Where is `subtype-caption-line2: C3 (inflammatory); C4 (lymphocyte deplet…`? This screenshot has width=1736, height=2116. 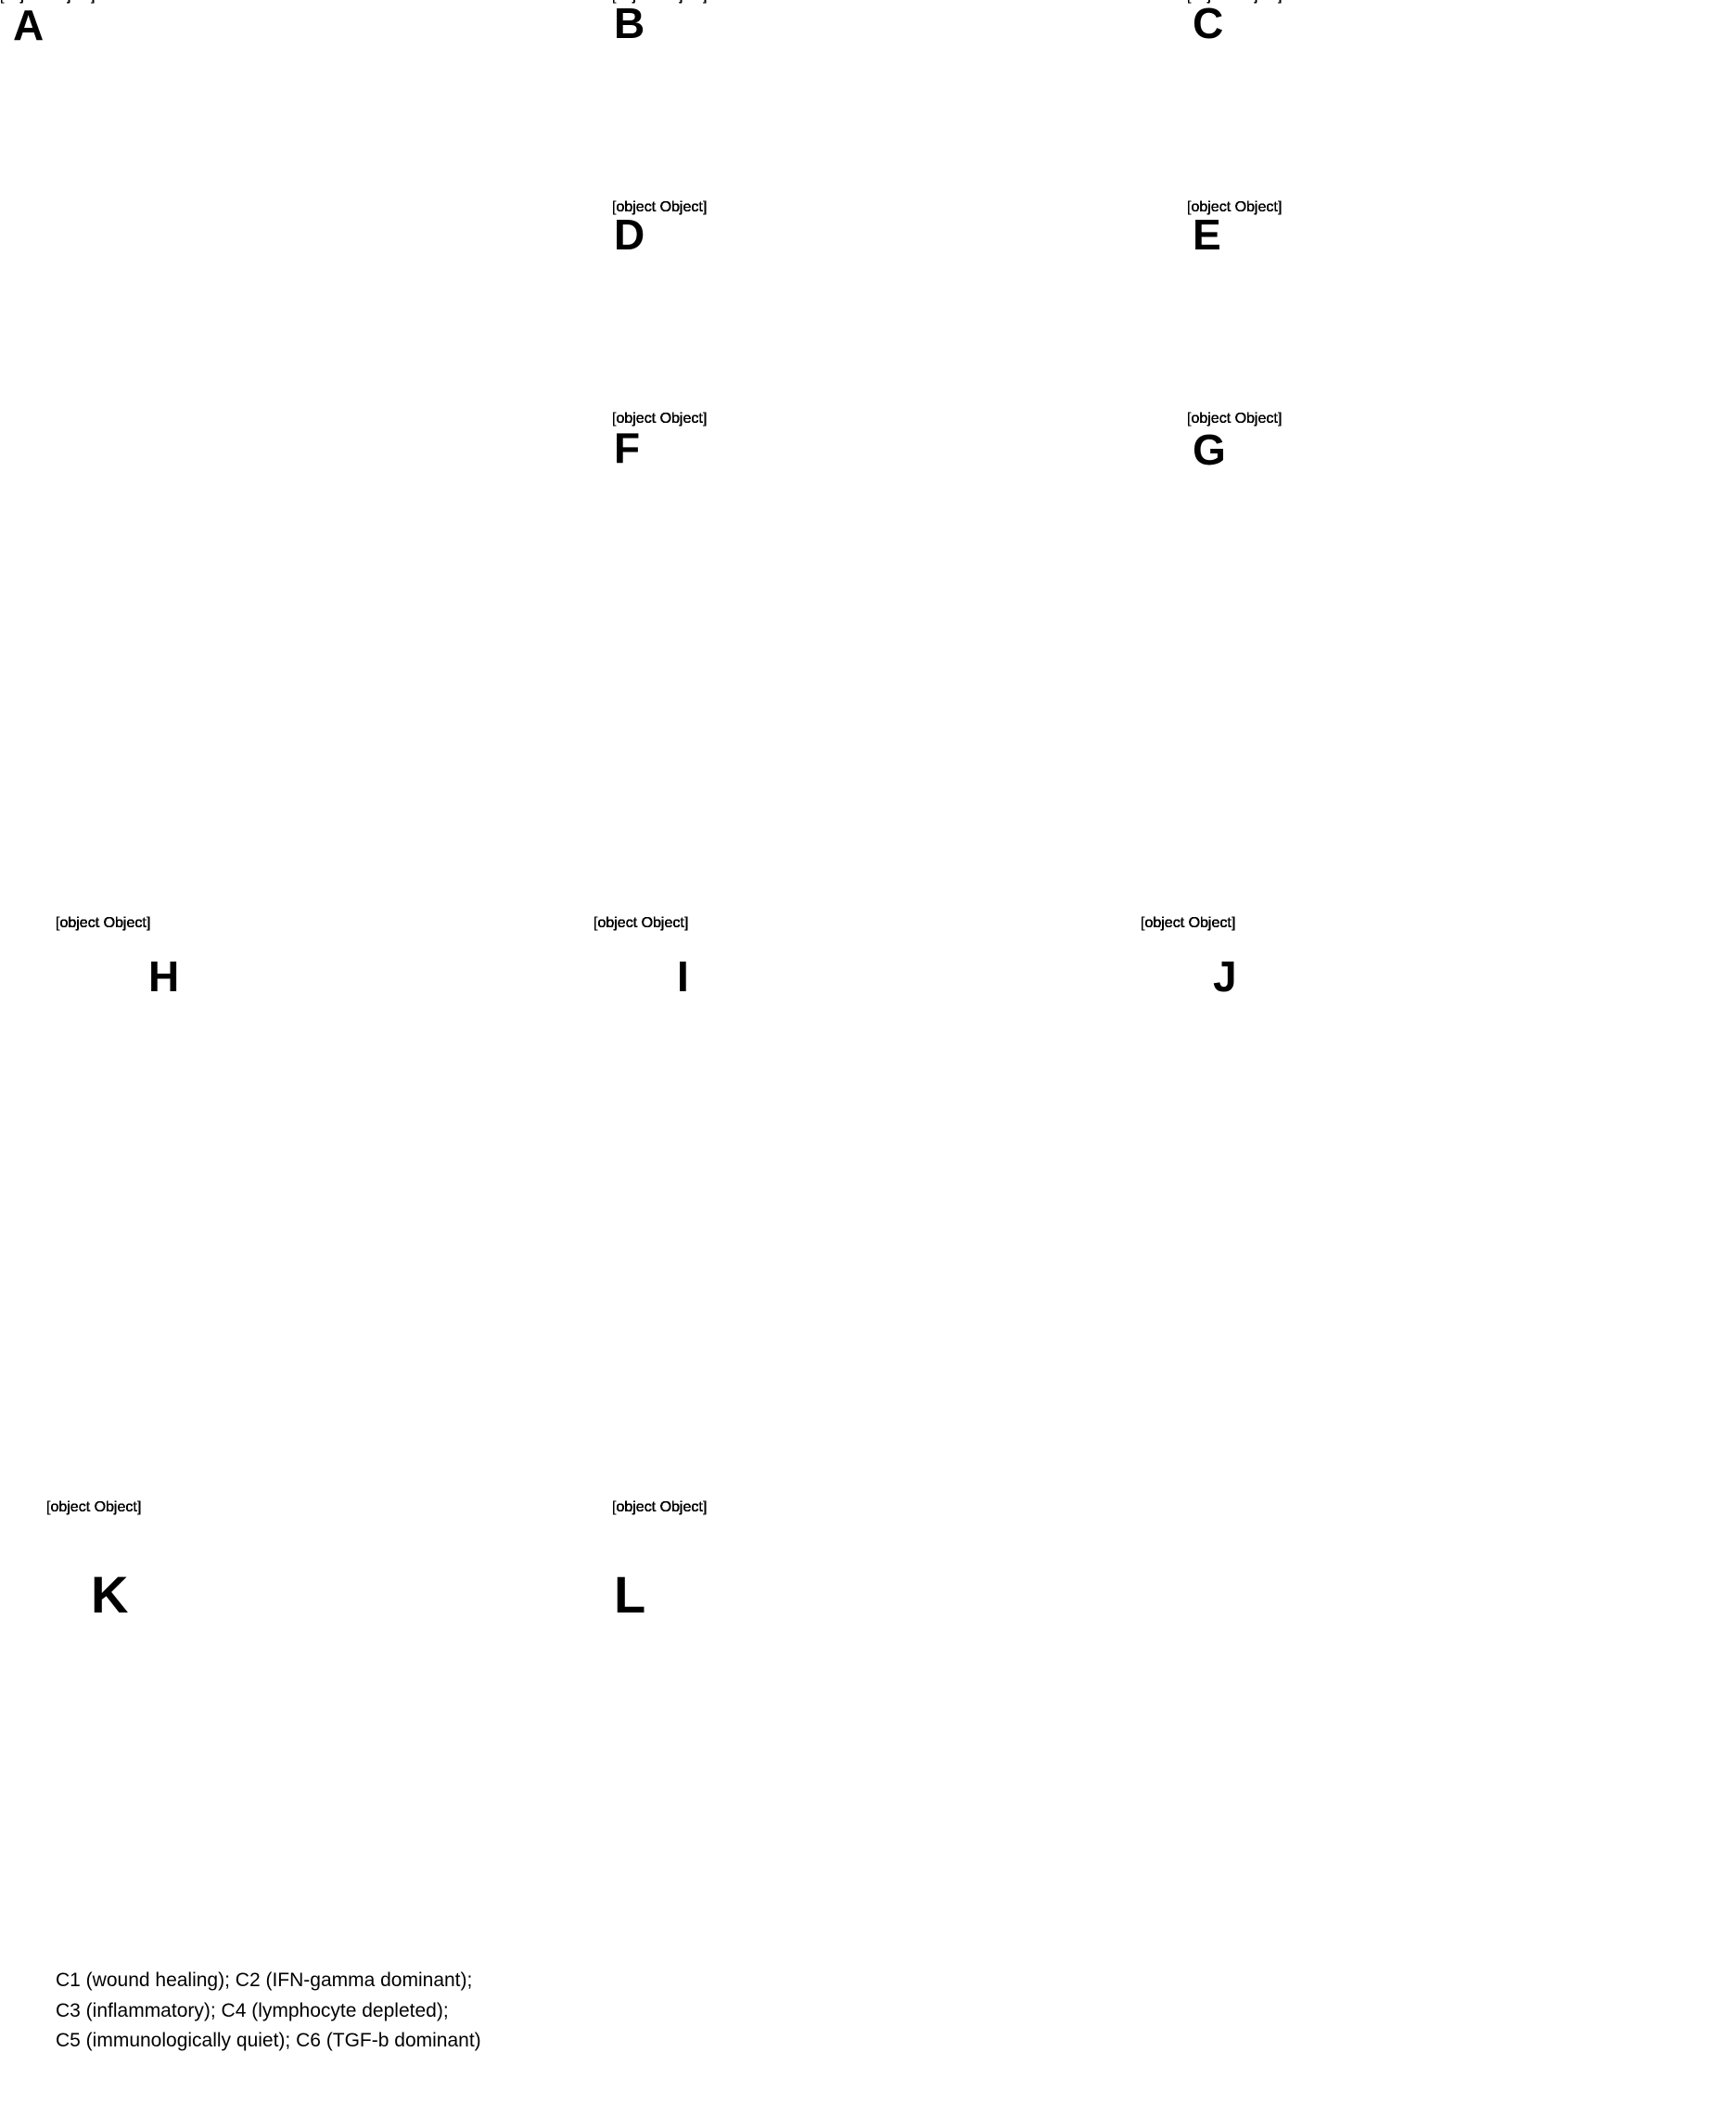 subtype-caption-line2: C3 (inflammatory); C4 (lymphocyte deplet… is located at coordinates (253, 2010).